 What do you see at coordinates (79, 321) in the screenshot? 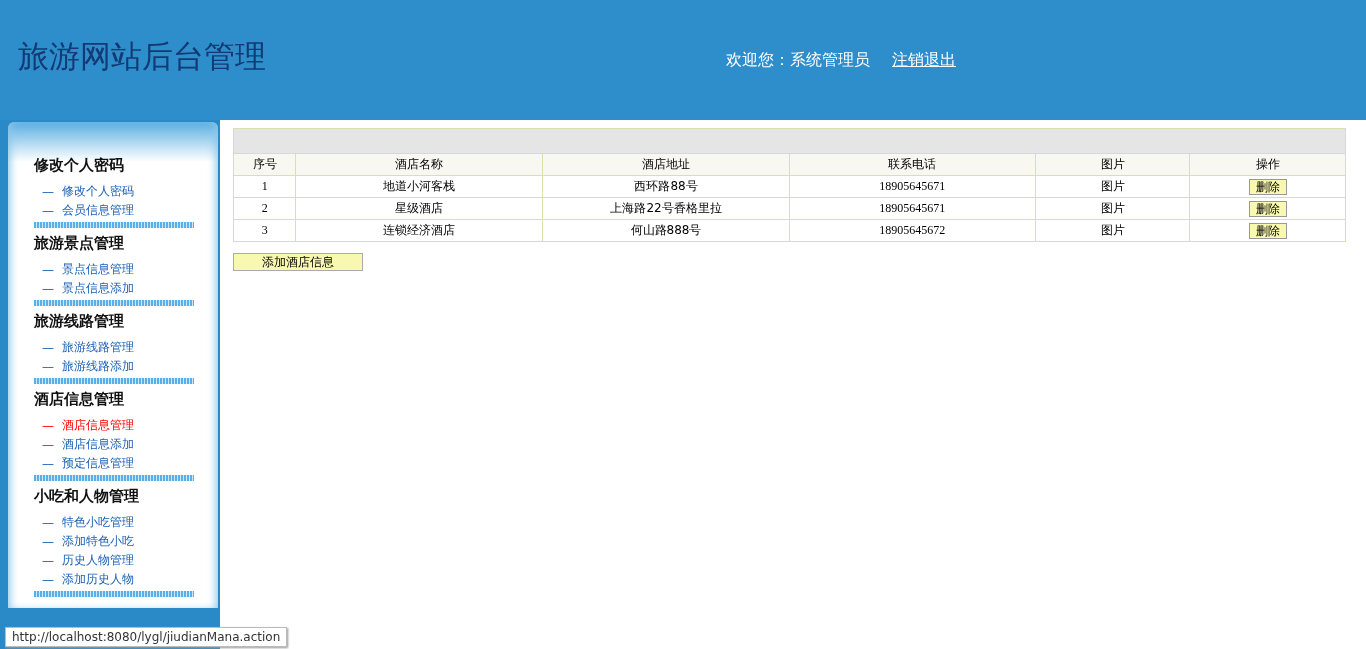
I see `menu-group-title: 旅游线路管理` at bounding box center [79, 321].